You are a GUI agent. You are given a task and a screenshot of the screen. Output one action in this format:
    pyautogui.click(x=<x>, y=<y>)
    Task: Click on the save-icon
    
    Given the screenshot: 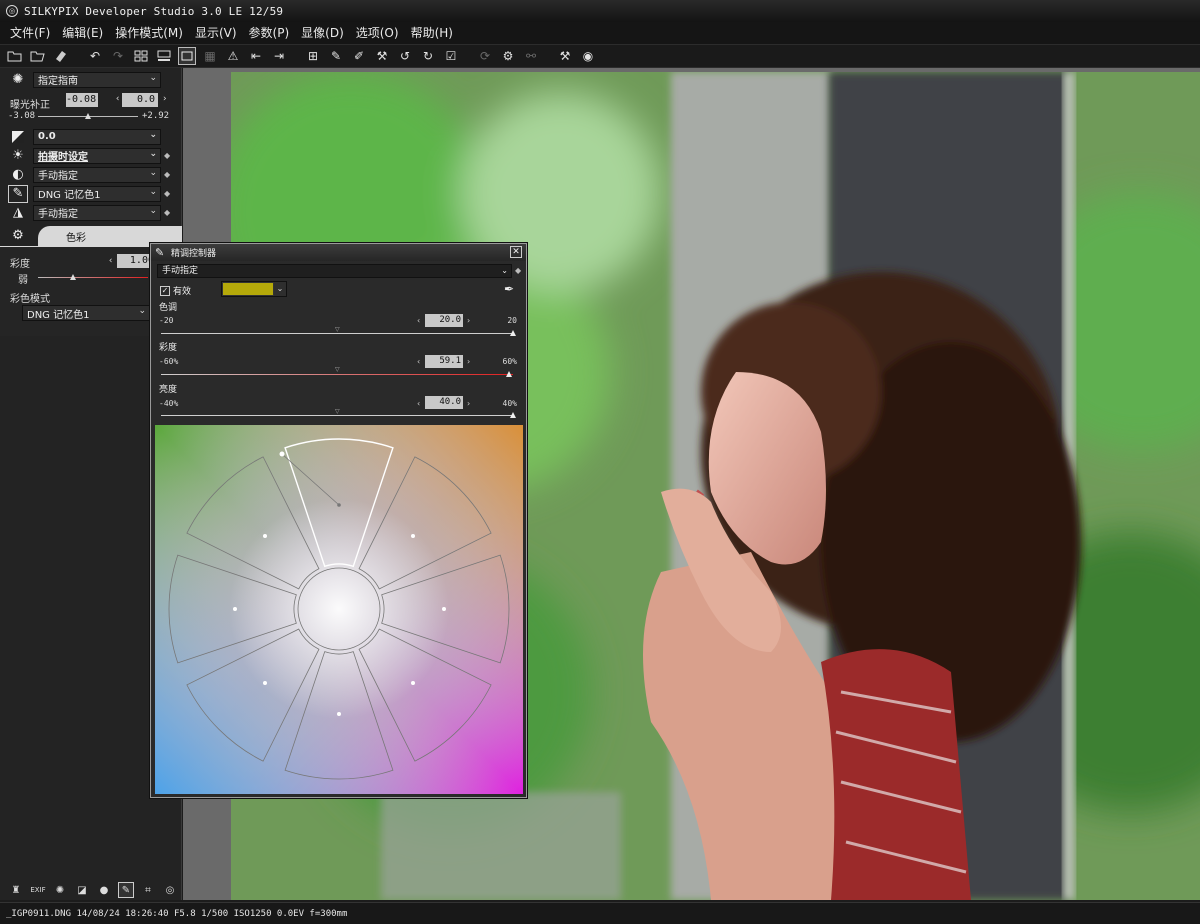 What is the action you would take?
    pyautogui.click(x=61, y=56)
    